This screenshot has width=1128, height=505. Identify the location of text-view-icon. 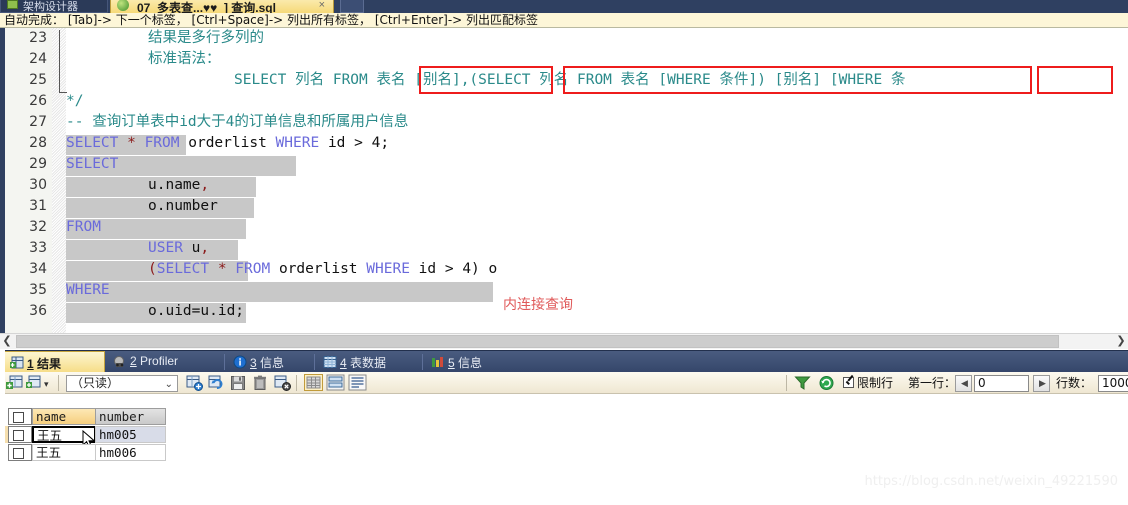
(357, 382).